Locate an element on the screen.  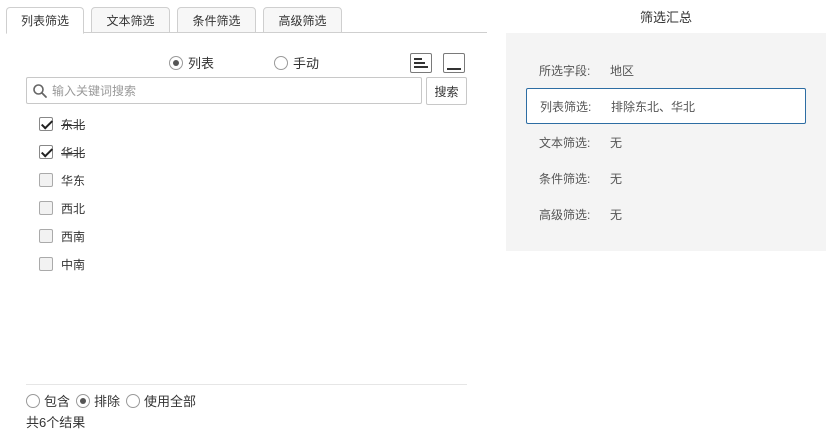
list-item-xinan: 西南 is located at coordinates (62, 236).